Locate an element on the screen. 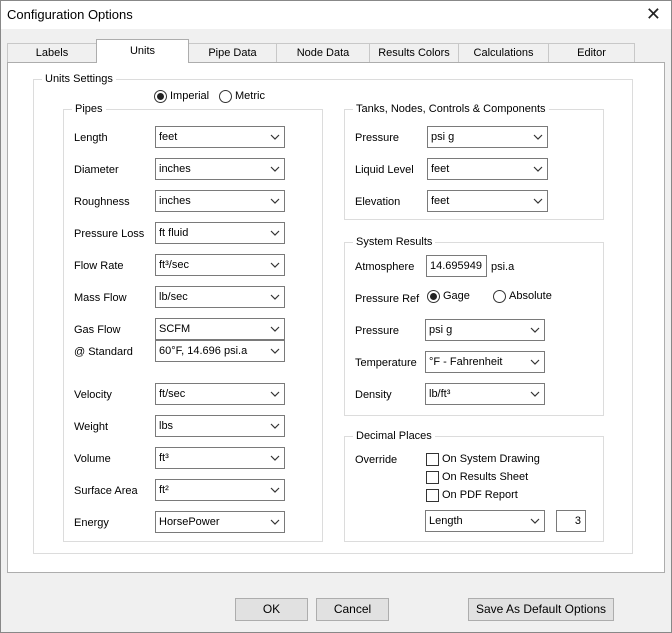 The image size is (672, 633). on-pdf-report-label: On PDF Report is located at coordinates (480, 495).